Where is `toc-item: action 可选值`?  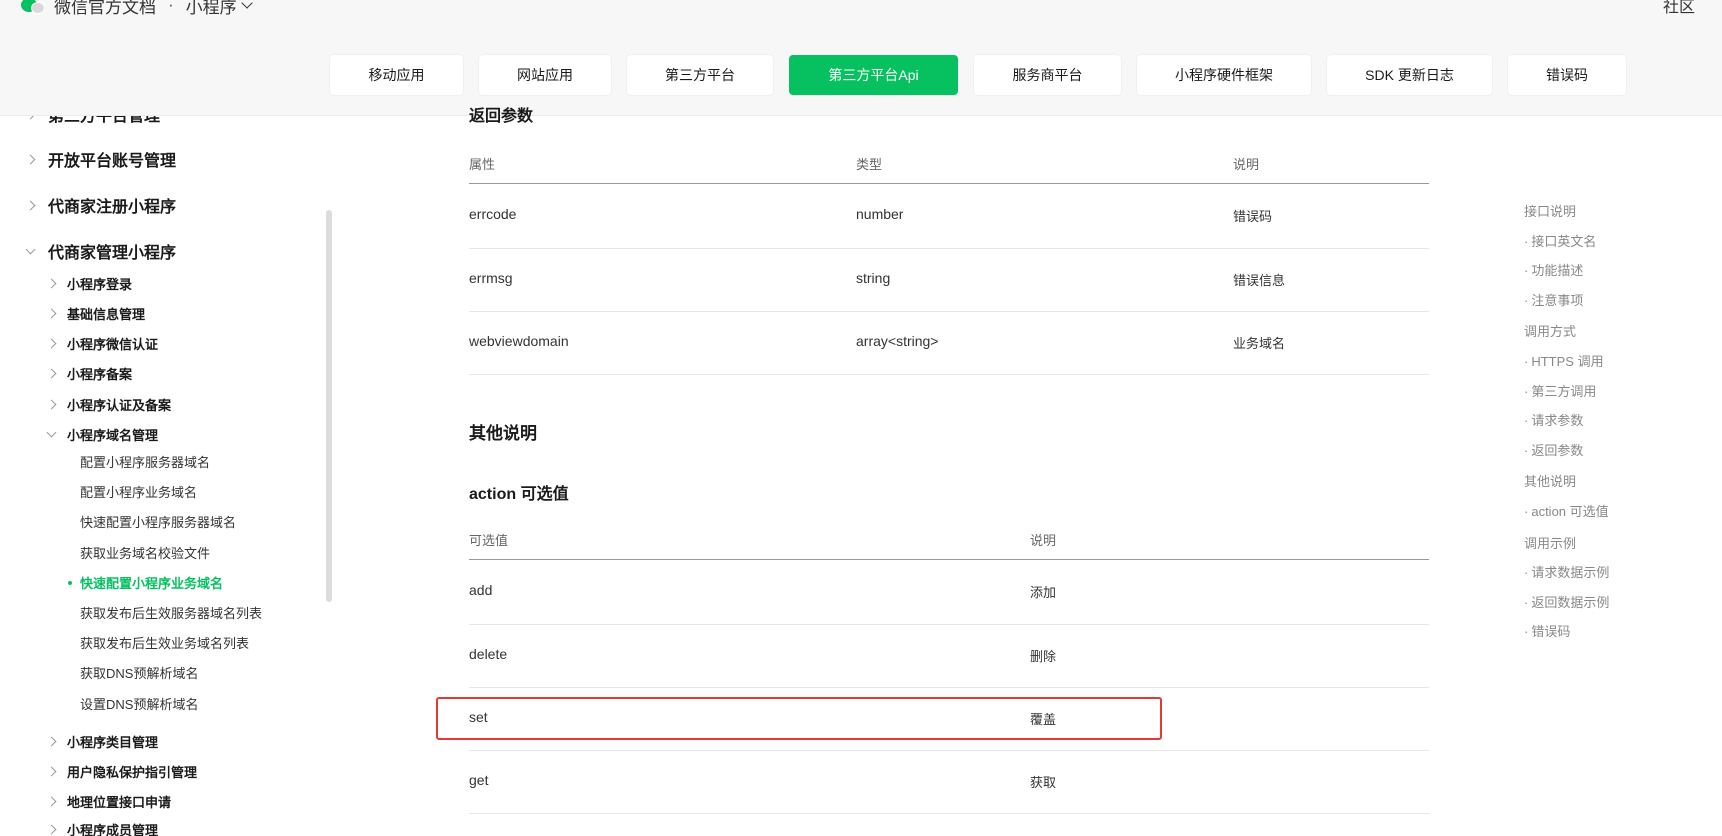 toc-item: action 可选值 is located at coordinates (1566, 510).